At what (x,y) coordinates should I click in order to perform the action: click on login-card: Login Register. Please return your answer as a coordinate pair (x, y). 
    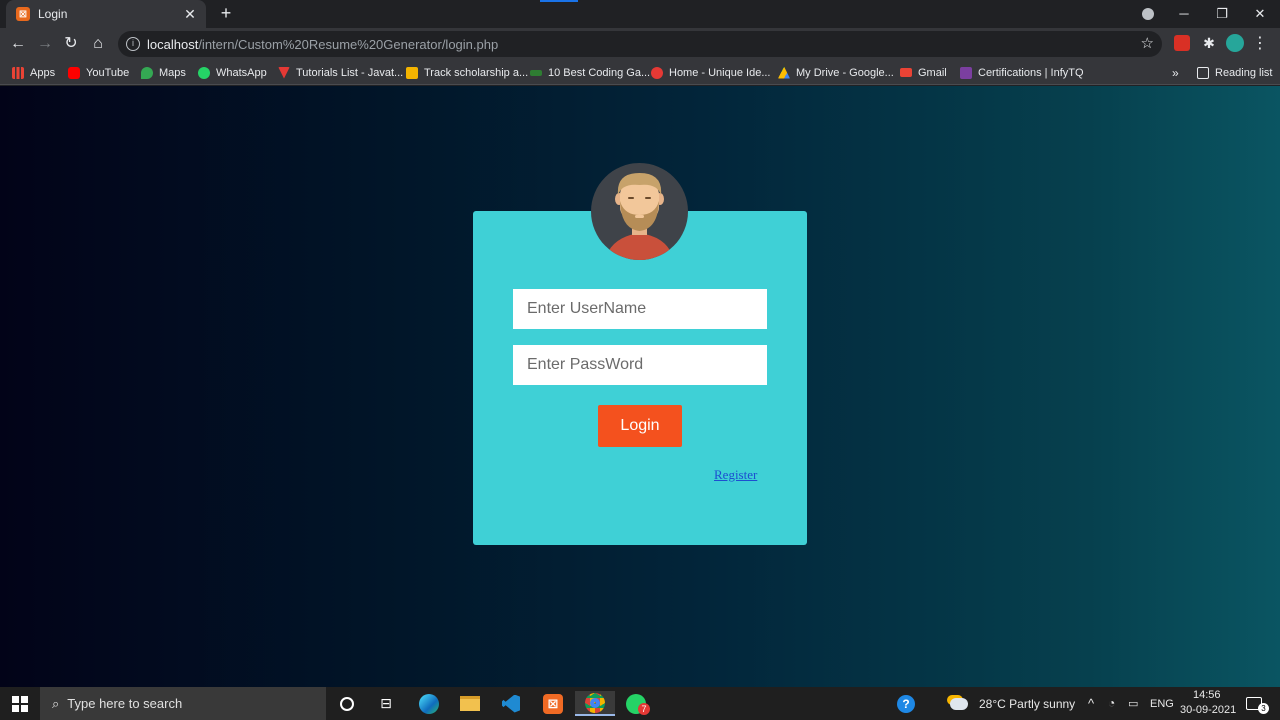
    Looking at the image, I should click on (640, 378).